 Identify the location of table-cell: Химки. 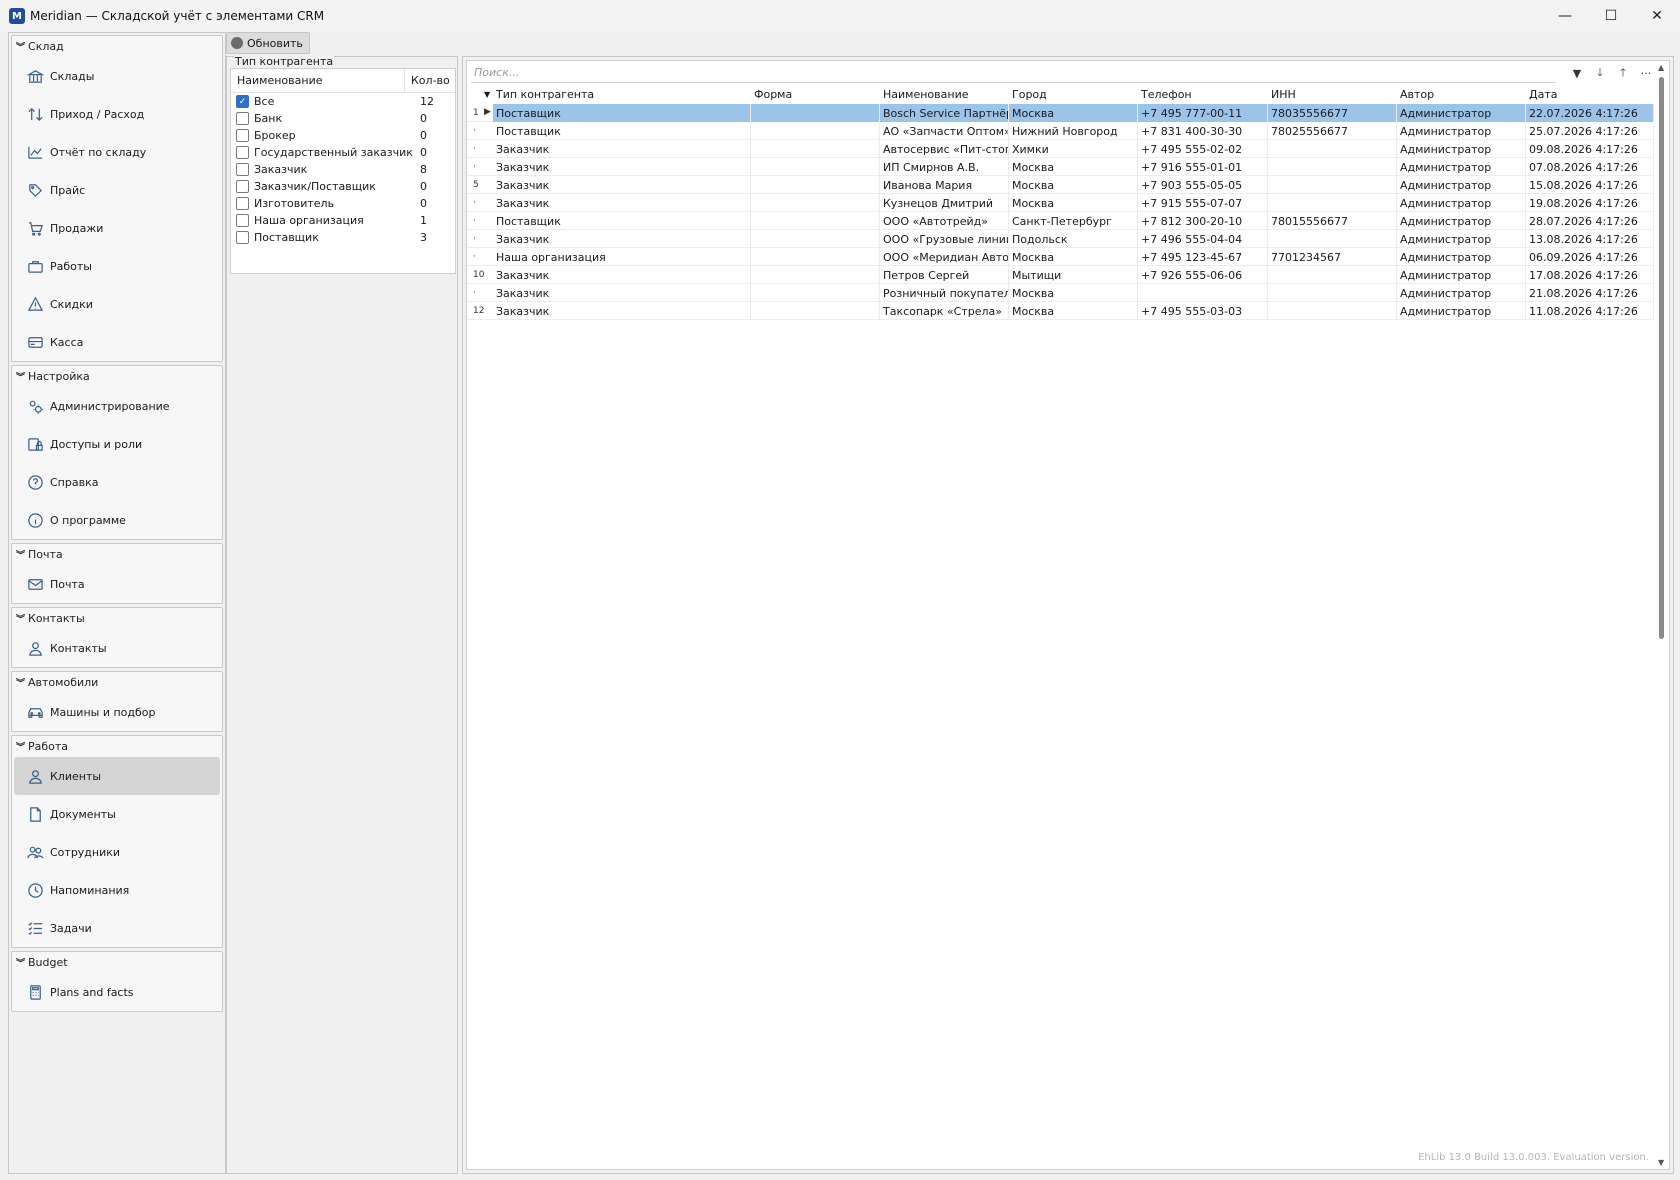
(1073, 149).